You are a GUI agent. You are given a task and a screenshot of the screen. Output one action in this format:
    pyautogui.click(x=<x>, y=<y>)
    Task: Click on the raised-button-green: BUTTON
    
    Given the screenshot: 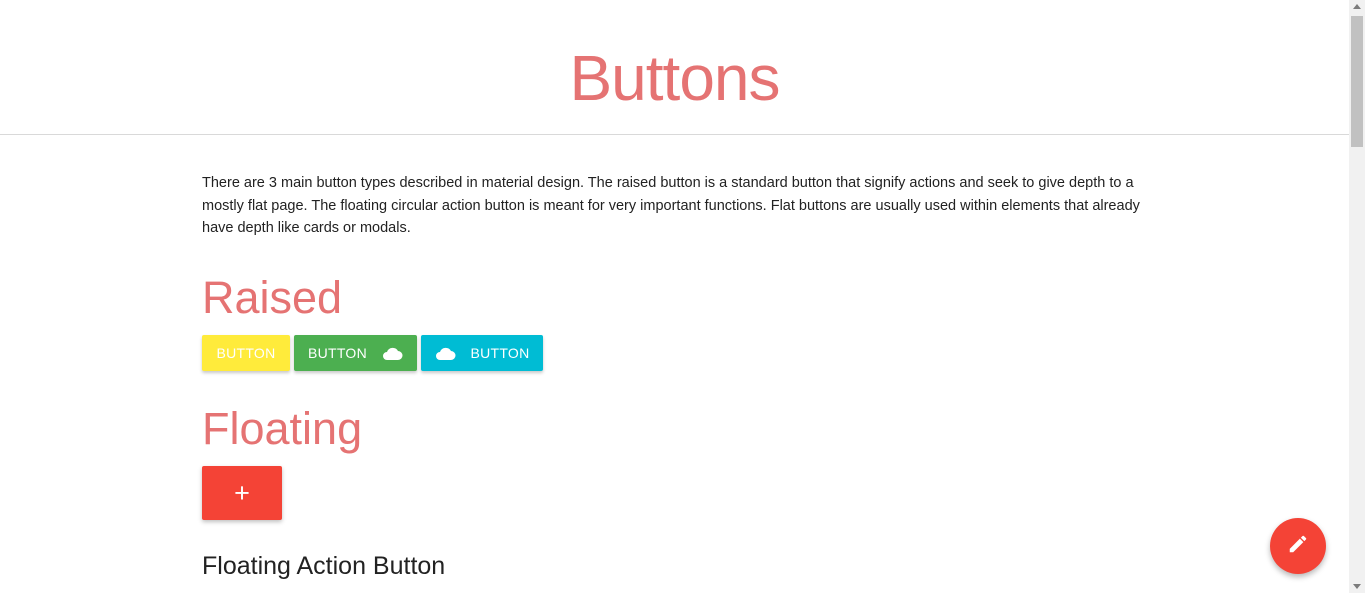 What is the action you would take?
    pyautogui.click(x=355, y=353)
    